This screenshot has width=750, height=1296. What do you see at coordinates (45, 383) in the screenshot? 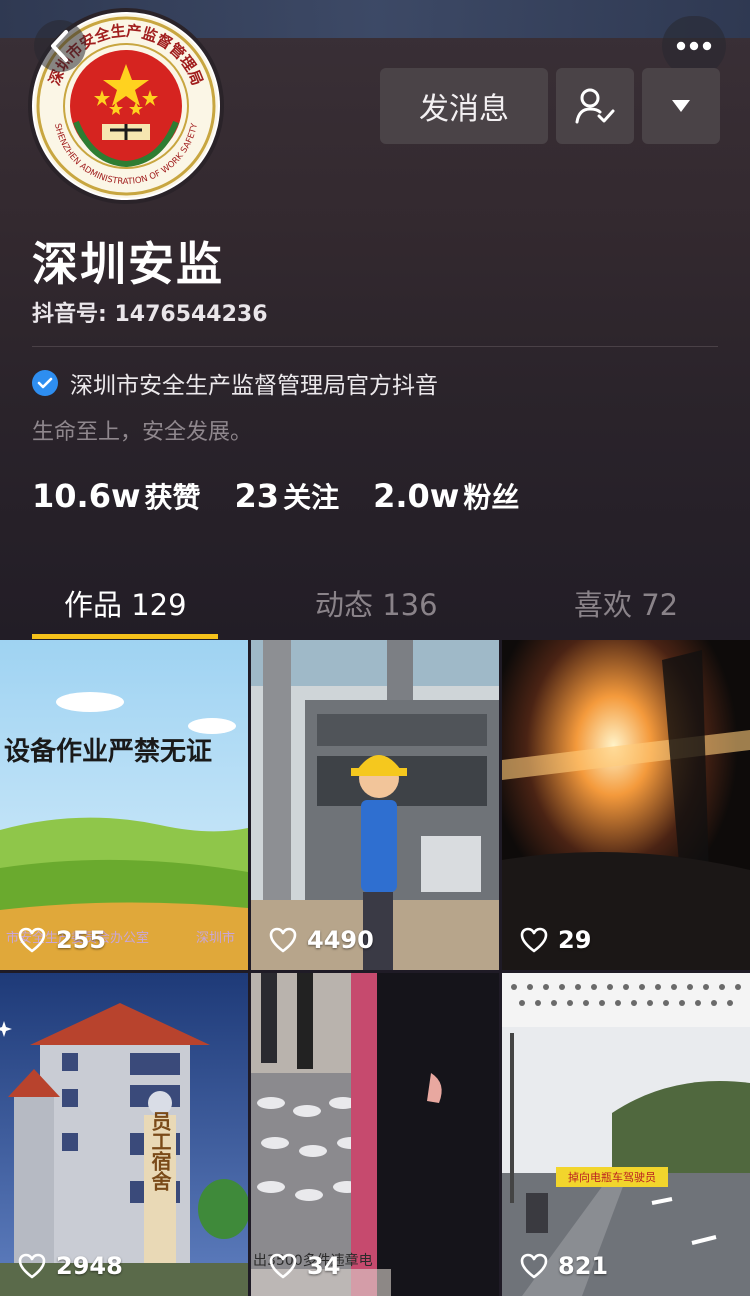
I see `verified-check-icon` at bounding box center [45, 383].